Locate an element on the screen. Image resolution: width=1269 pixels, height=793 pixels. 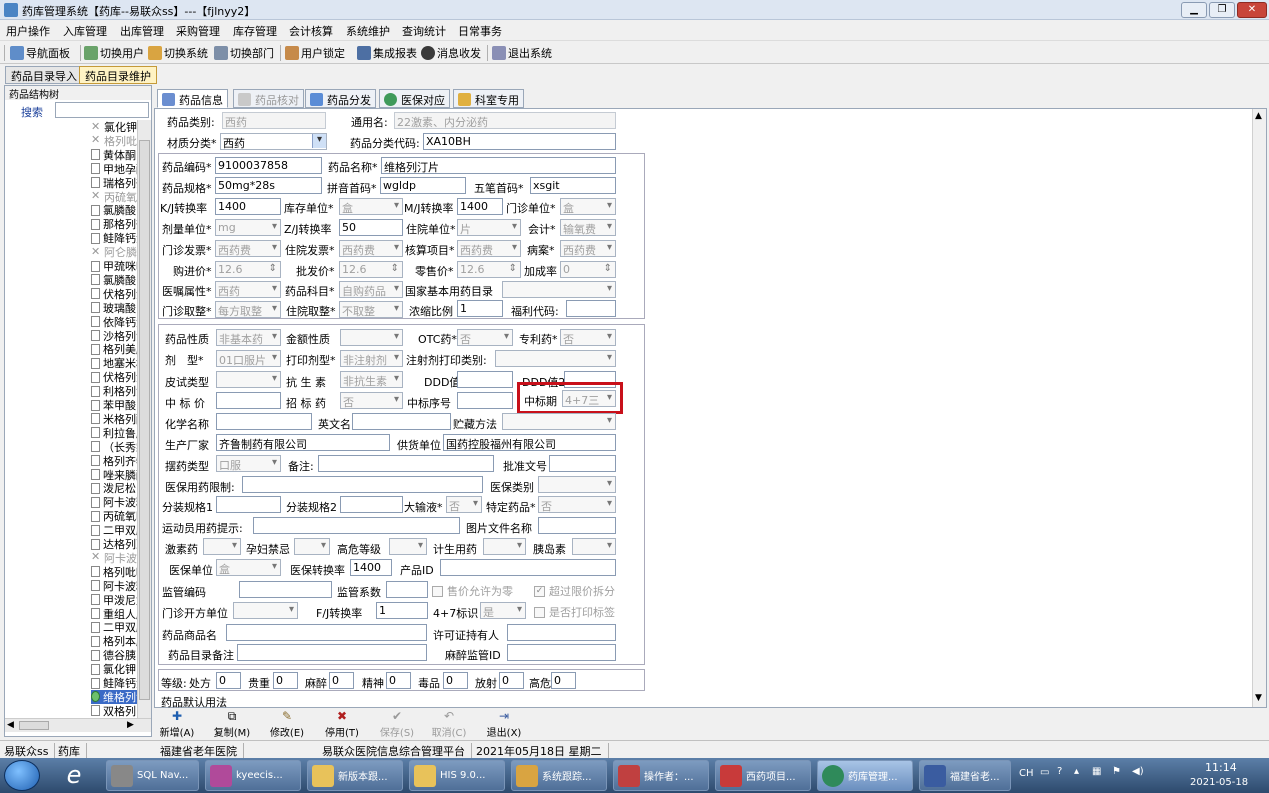
wubi-field: xsgit is located at coordinates (573, 185).